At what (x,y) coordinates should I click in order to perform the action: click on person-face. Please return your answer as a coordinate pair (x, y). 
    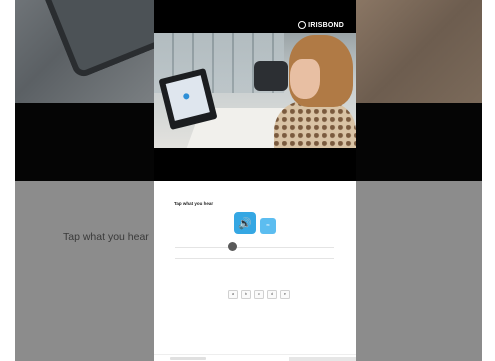
    Looking at the image, I should click on (305, 79).